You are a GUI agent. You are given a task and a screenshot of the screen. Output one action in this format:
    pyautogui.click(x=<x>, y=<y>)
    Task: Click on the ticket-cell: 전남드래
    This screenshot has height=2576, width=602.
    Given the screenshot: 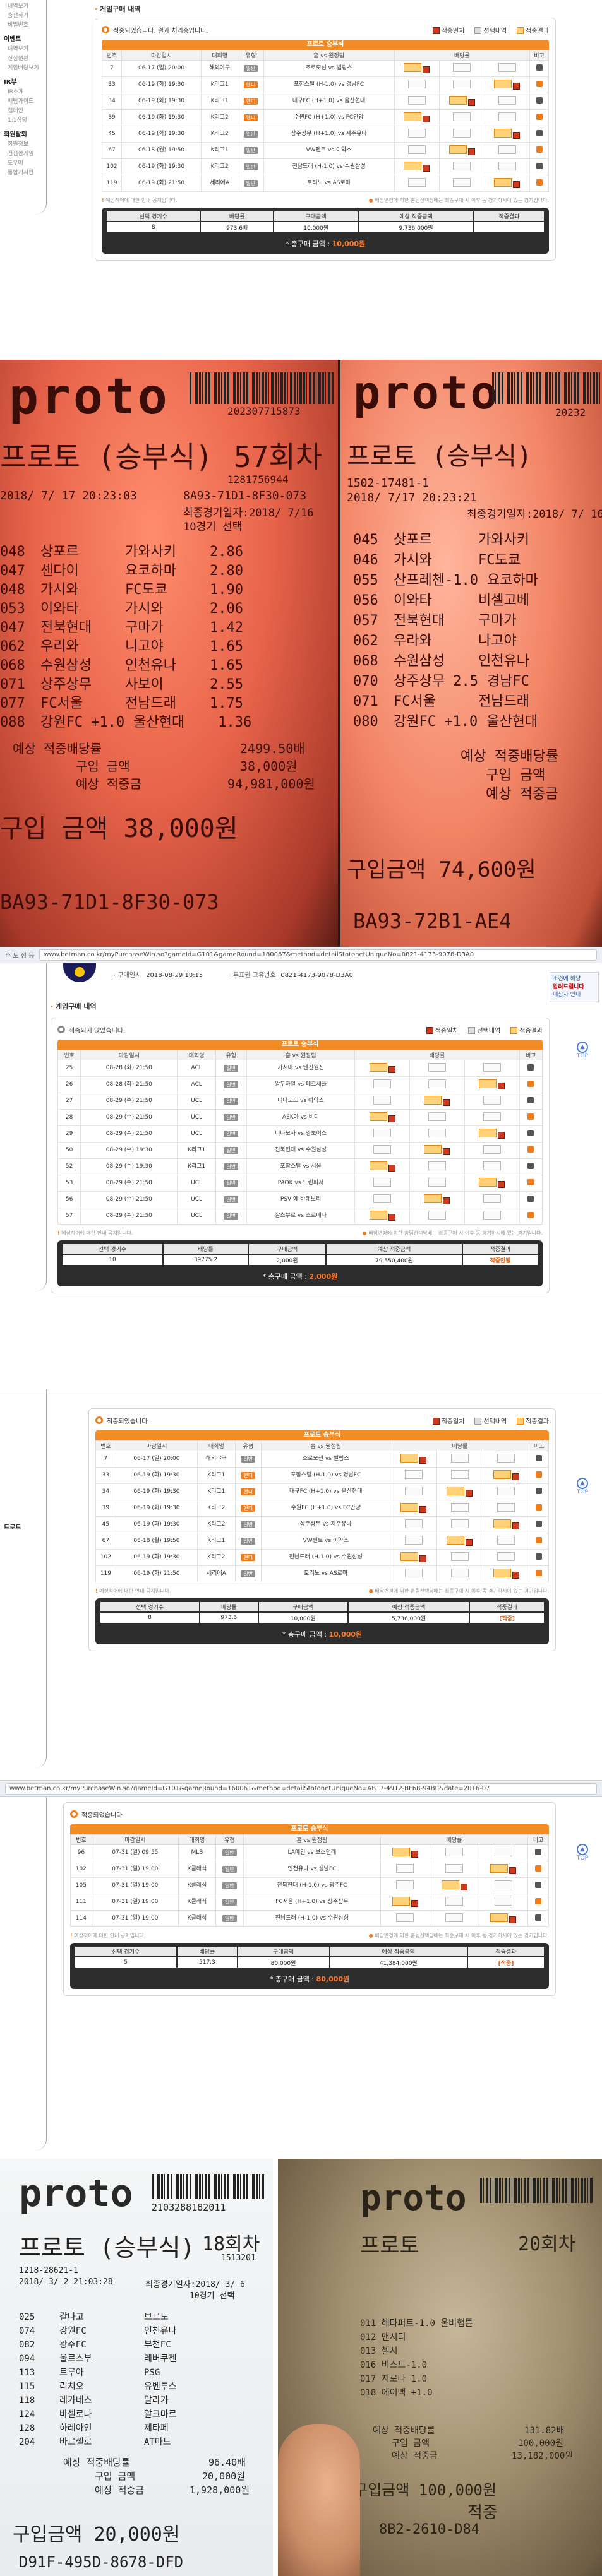 What is the action you would take?
    pyautogui.click(x=504, y=701)
    